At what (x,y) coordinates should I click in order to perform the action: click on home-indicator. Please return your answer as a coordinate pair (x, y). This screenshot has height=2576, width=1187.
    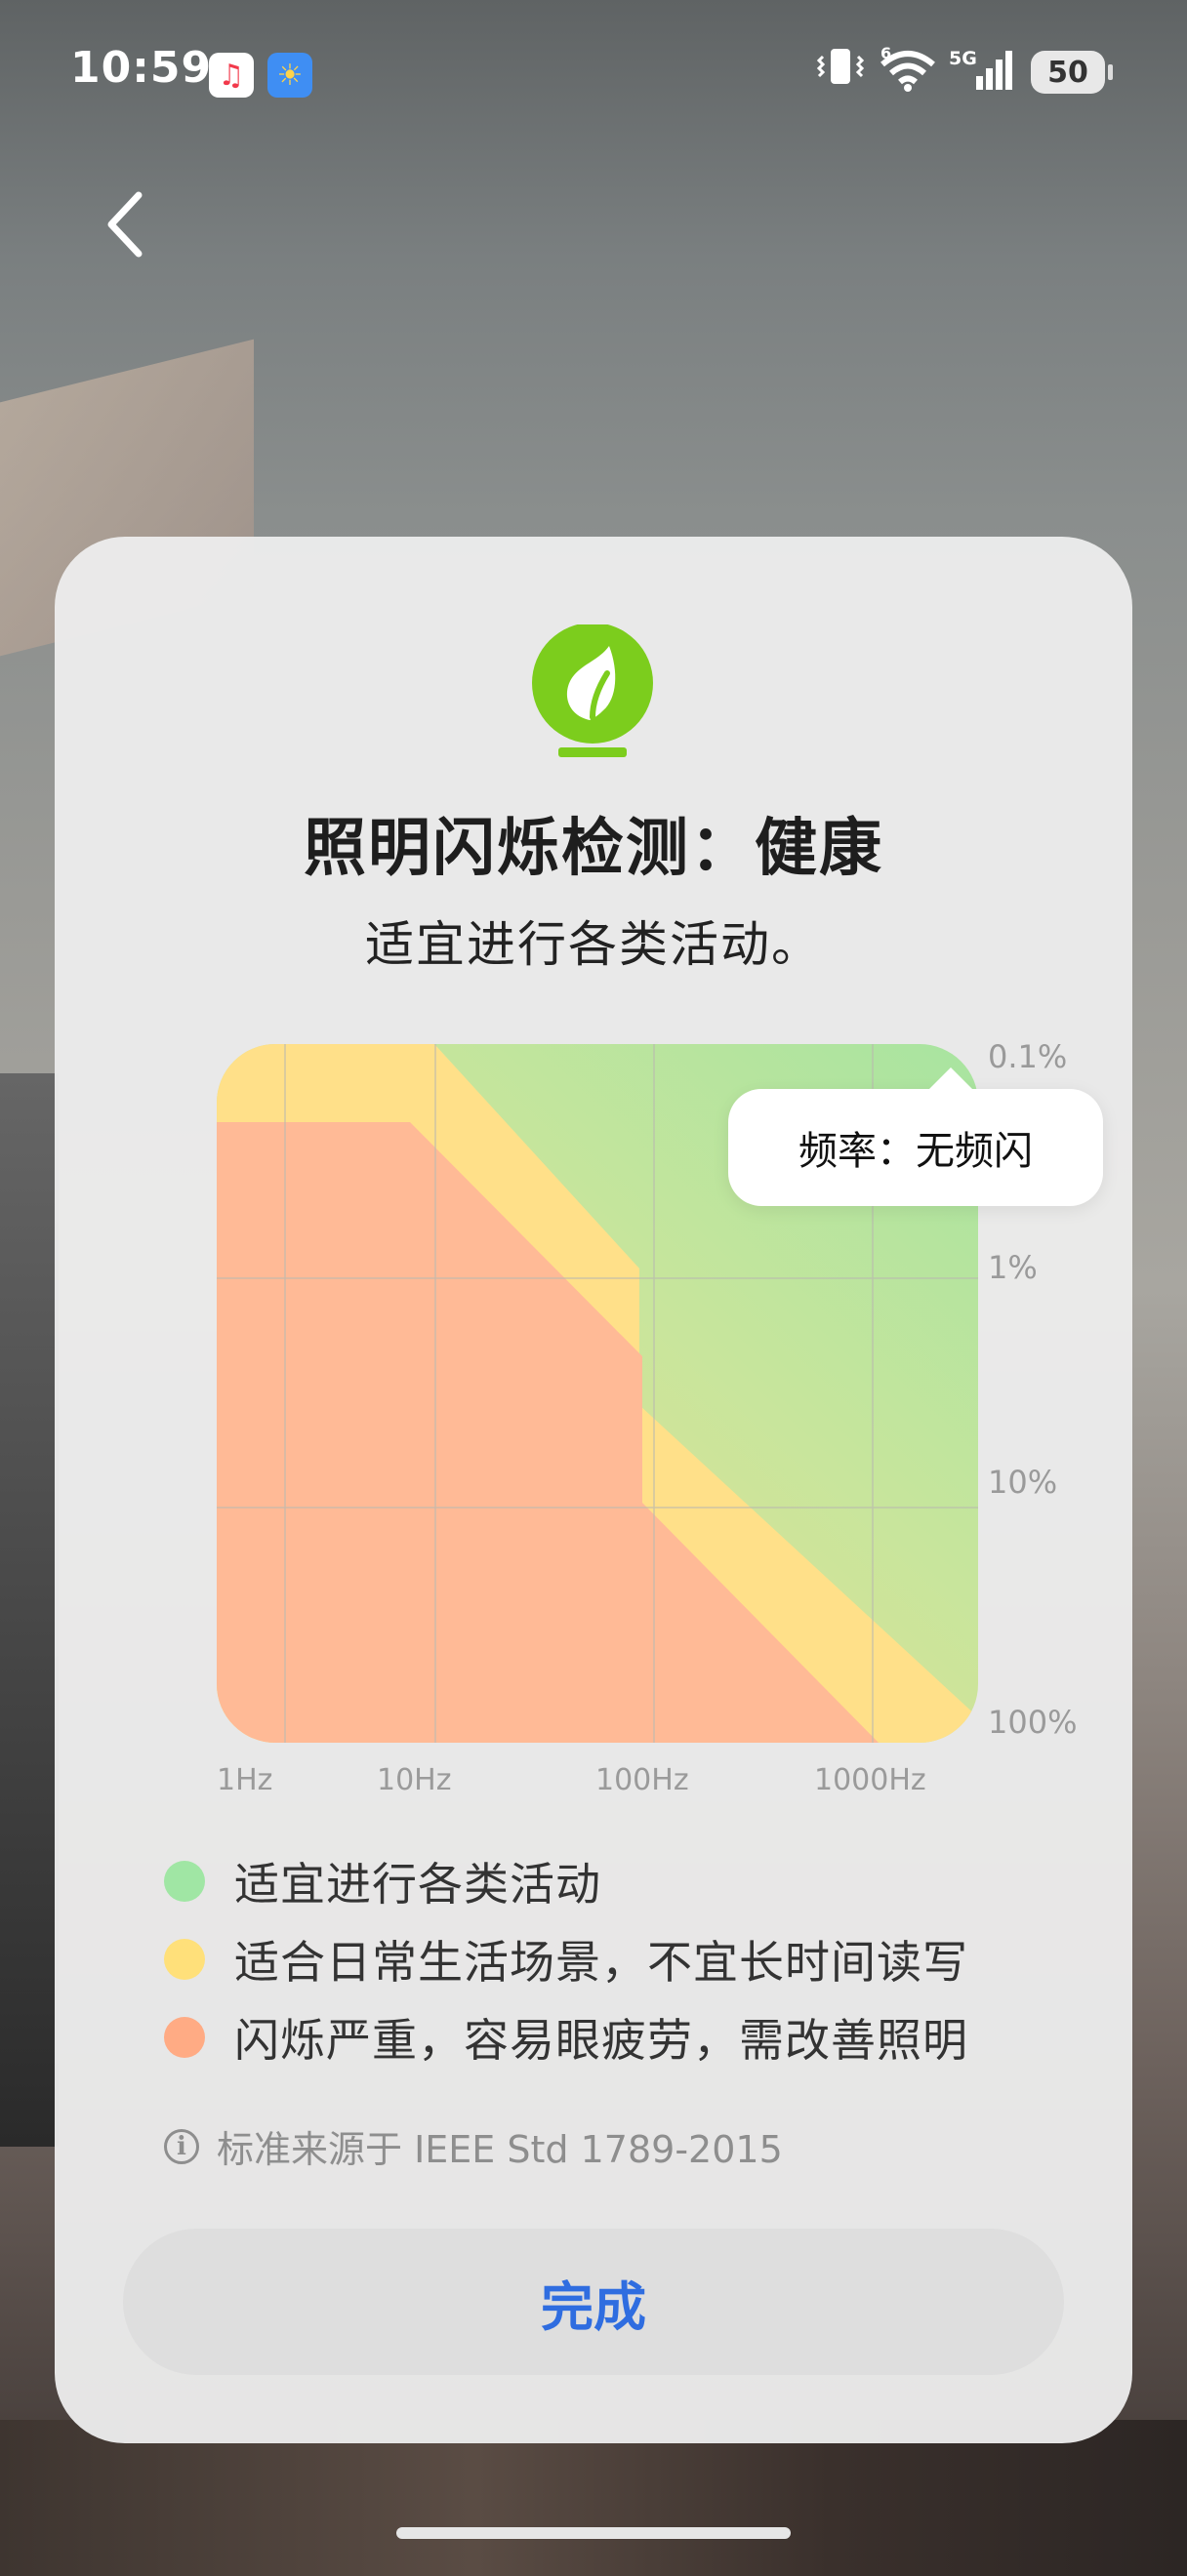
    Looking at the image, I should click on (593, 2533).